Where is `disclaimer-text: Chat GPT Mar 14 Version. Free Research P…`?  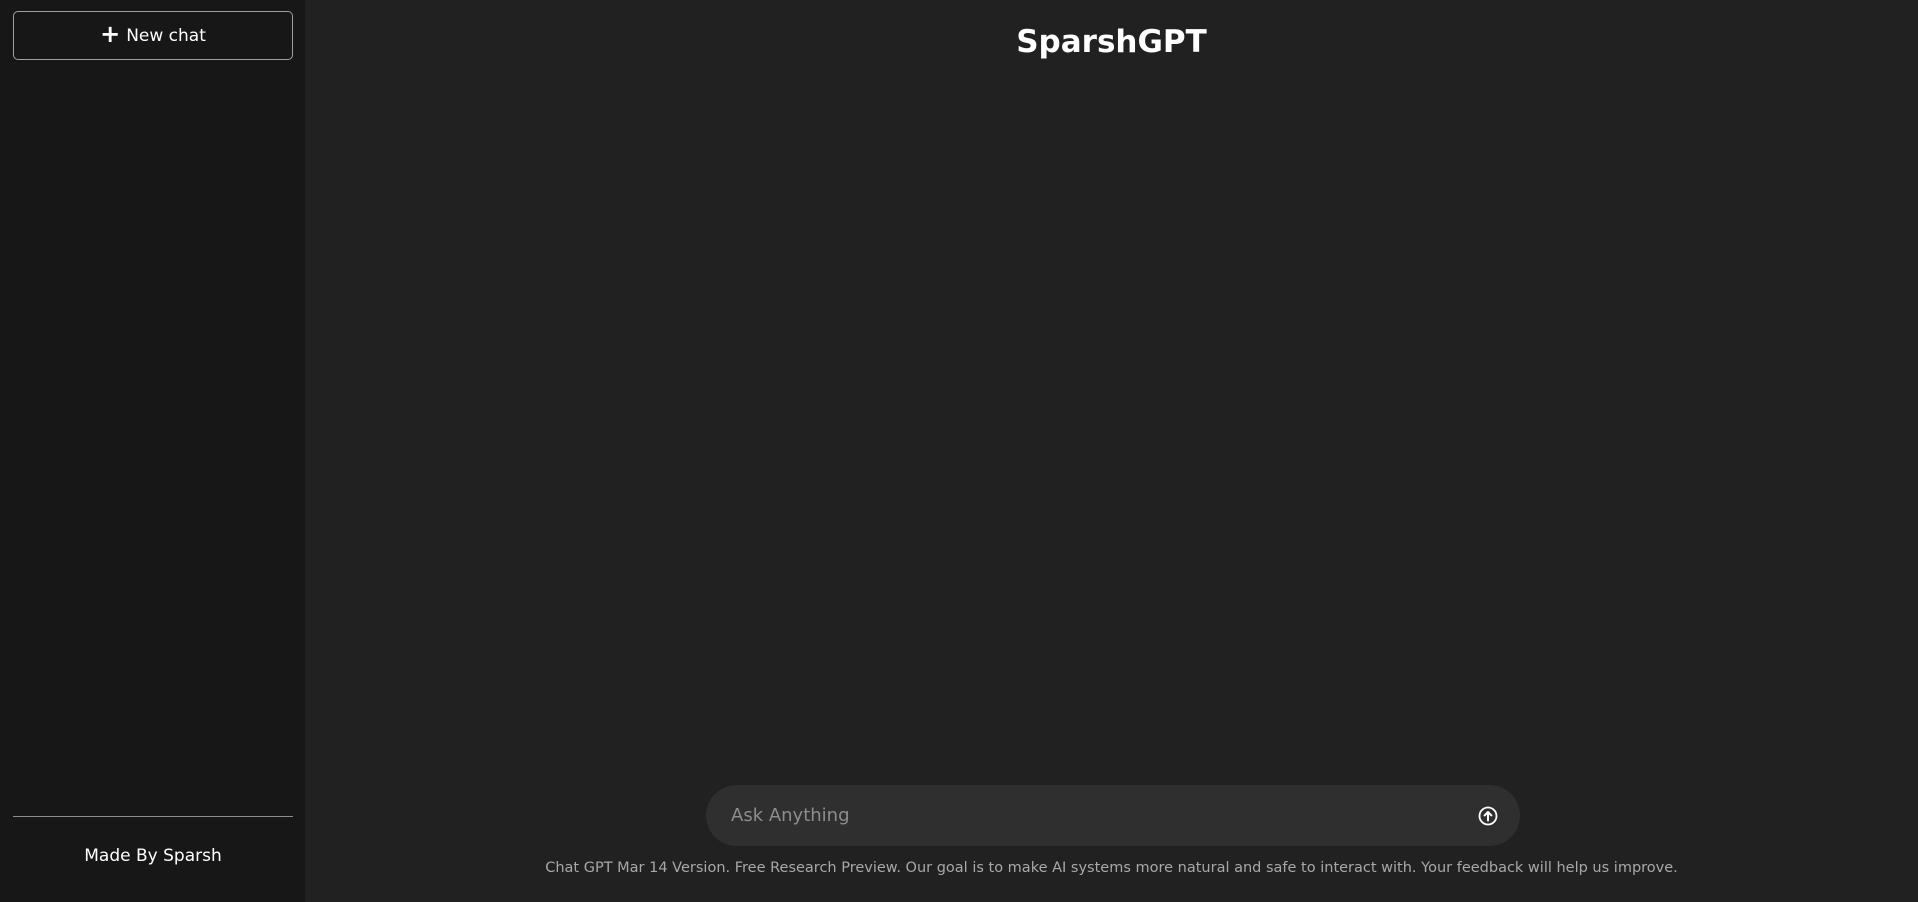 disclaimer-text: Chat GPT Mar 14 Version. Free Research P… is located at coordinates (1111, 868).